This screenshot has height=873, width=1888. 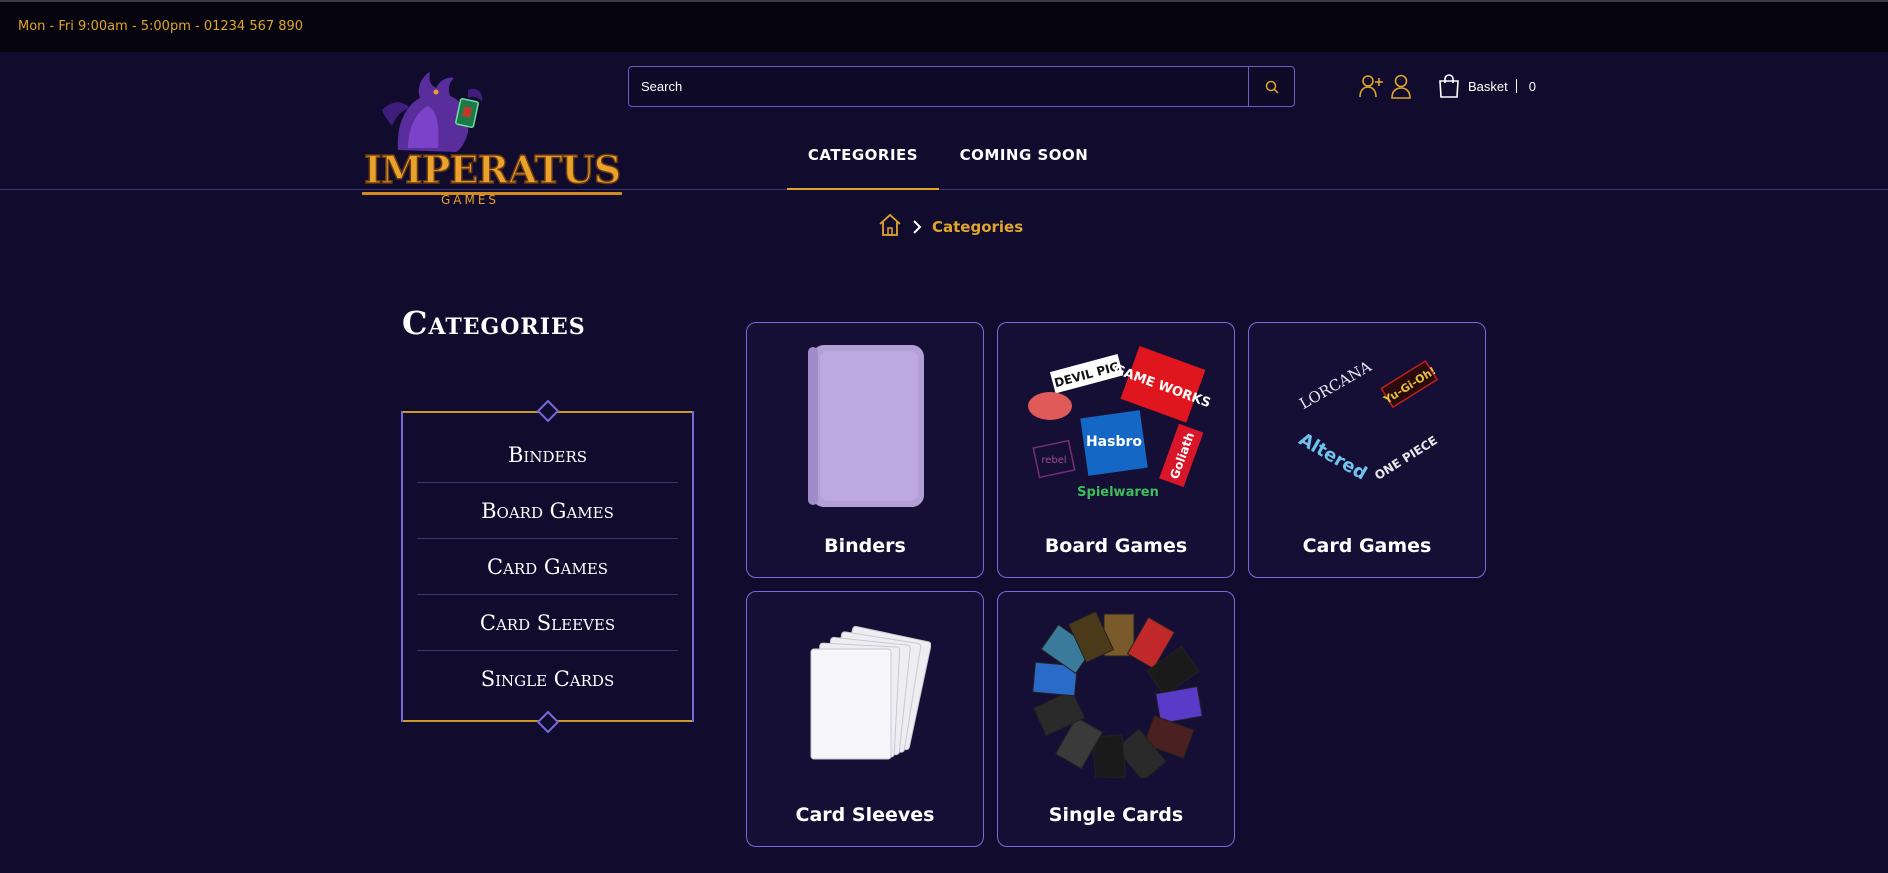 What do you see at coordinates (1117, 695) in the screenshot?
I see `single-cards-image` at bounding box center [1117, 695].